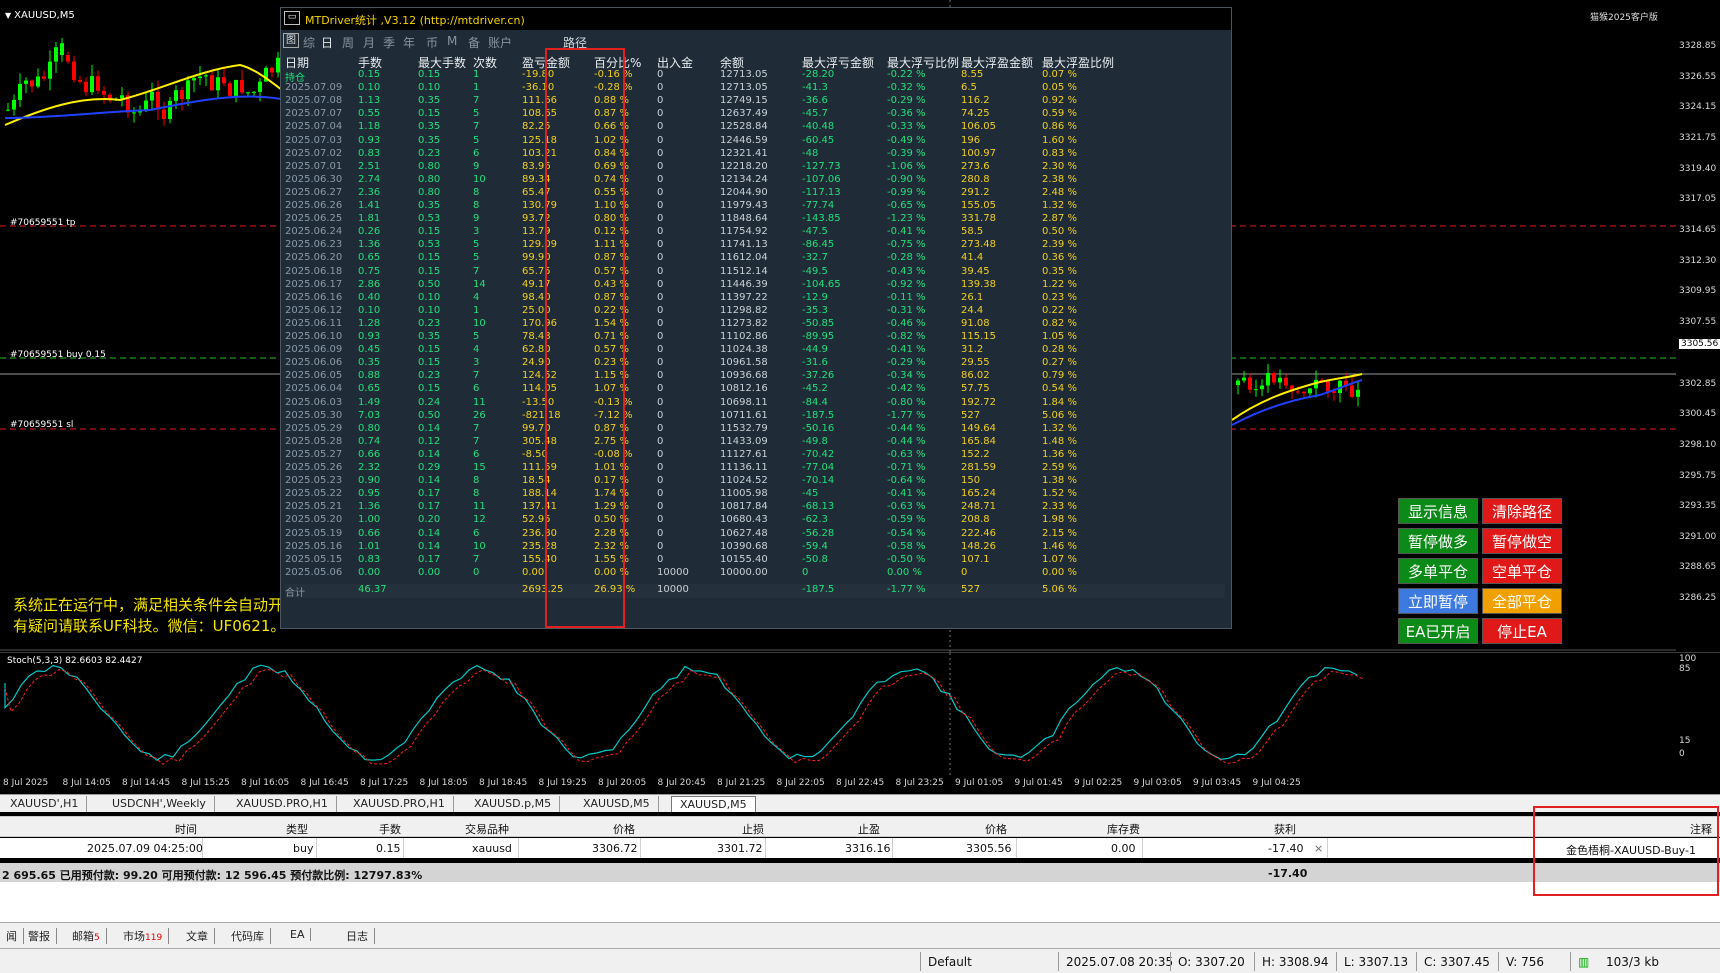  What do you see at coordinates (815, 546) in the screenshot?
I see `stats-cell: -59.4` at bounding box center [815, 546].